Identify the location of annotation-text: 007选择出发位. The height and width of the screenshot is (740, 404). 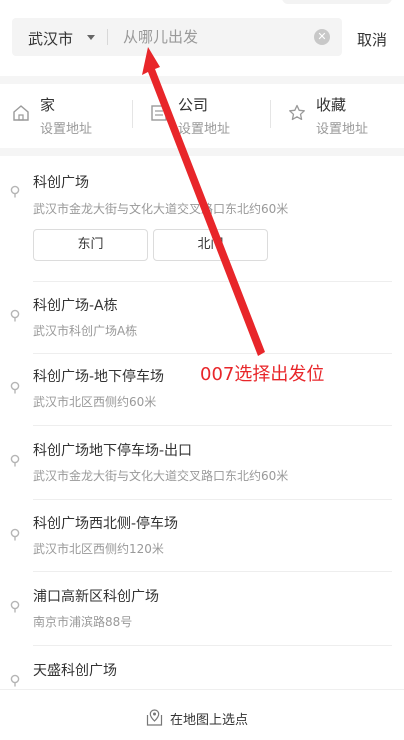
(262, 374).